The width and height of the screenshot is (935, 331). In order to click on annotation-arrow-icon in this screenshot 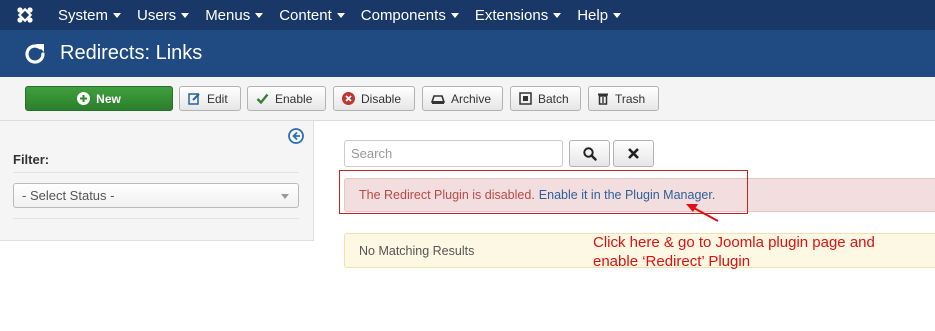, I will do `click(702, 213)`.